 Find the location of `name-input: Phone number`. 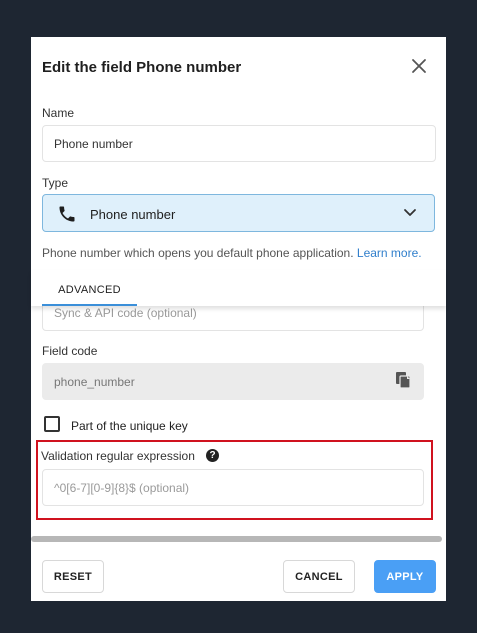

name-input: Phone number is located at coordinates (239, 143).